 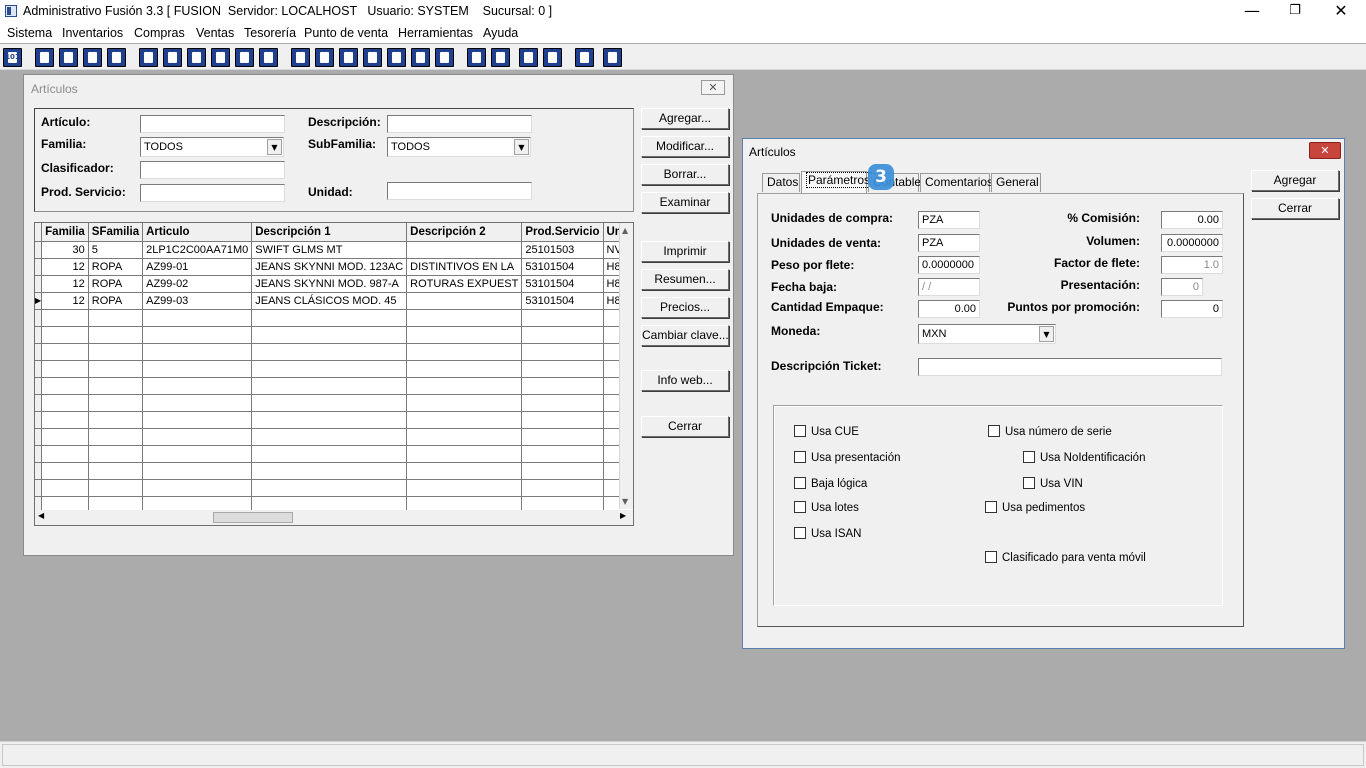 What do you see at coordinates (464, 301) in the screenshot?
I see `cell-descripcion2` at bounding box center [464, 301].